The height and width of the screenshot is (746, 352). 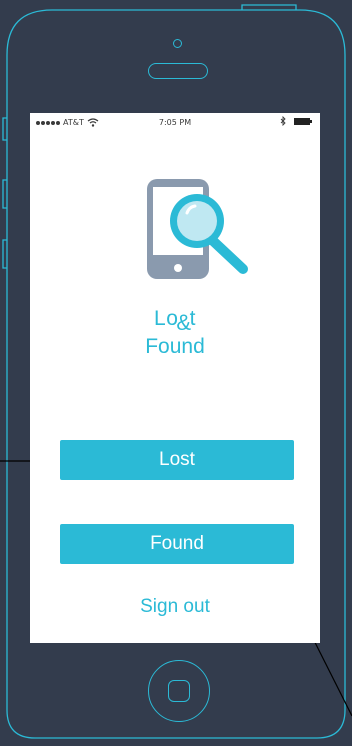 What do you see at coordinates (175, 346) in the screenshot?
I see `app-title-line2: Found` at bounding box center [175, 346].